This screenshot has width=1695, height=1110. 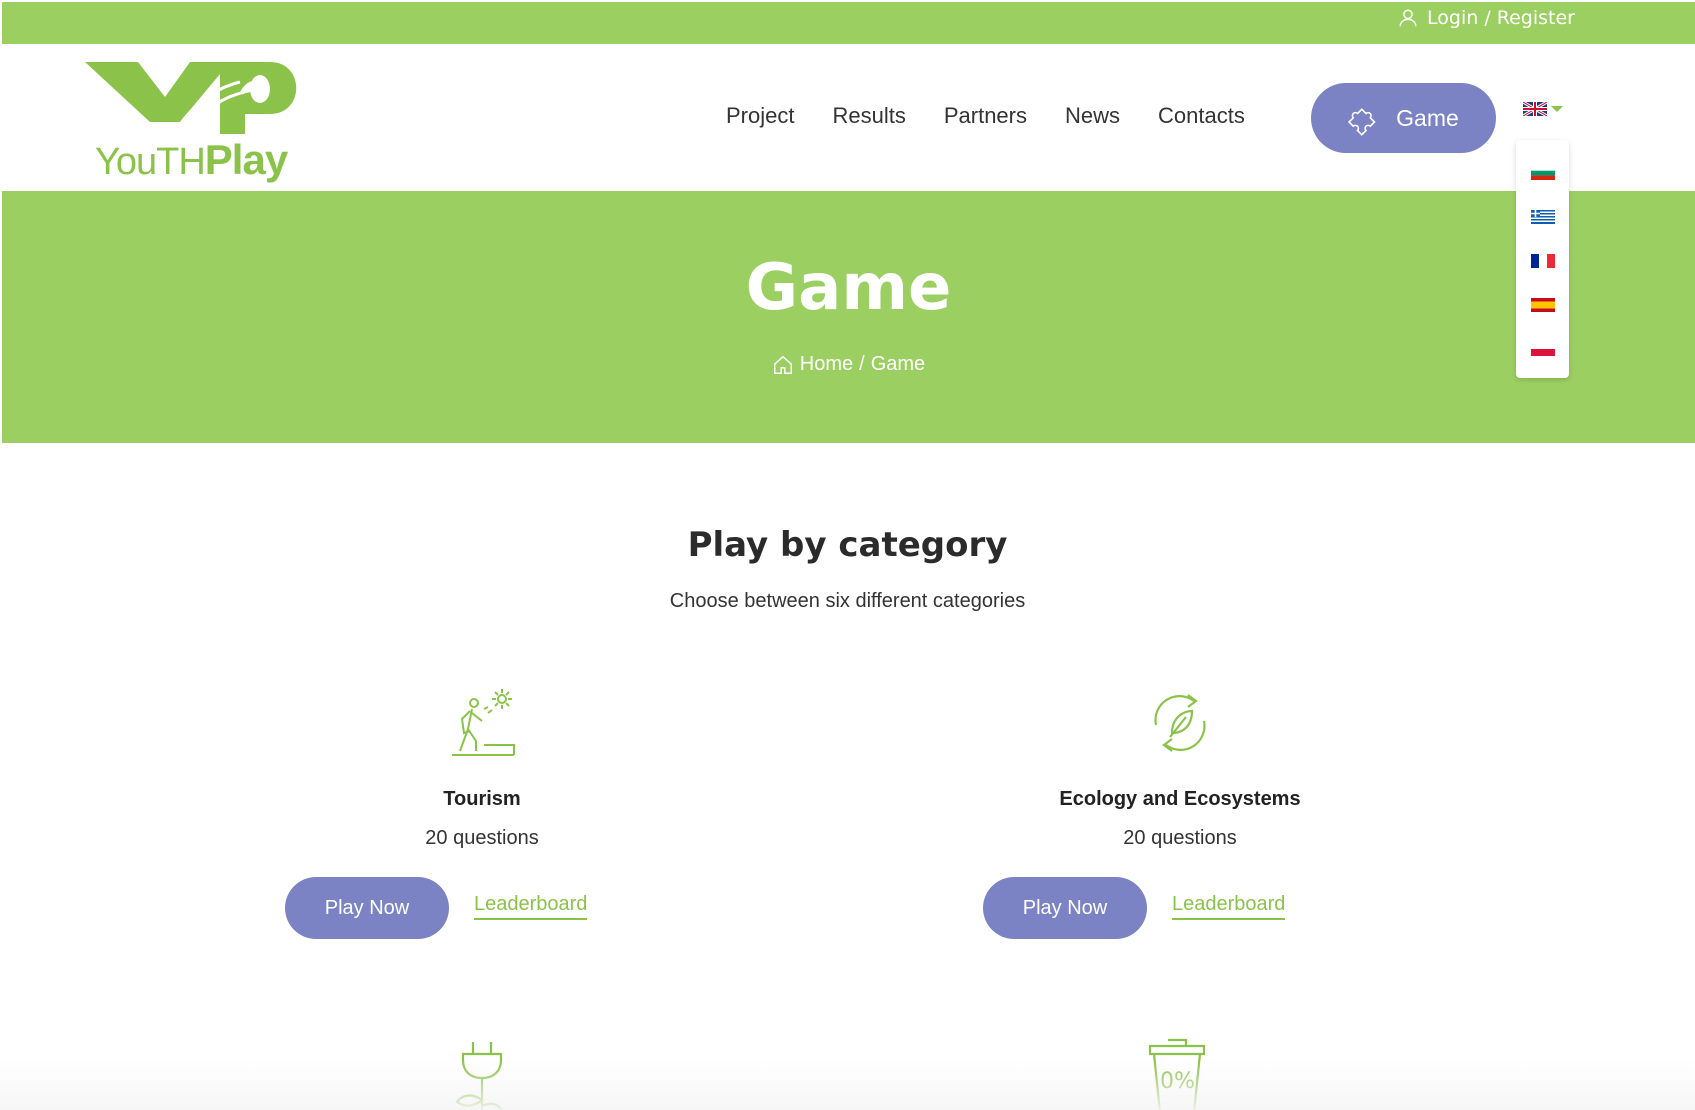 I want to click on login-register-link: Login / Register, so click(x=1486, y=18).